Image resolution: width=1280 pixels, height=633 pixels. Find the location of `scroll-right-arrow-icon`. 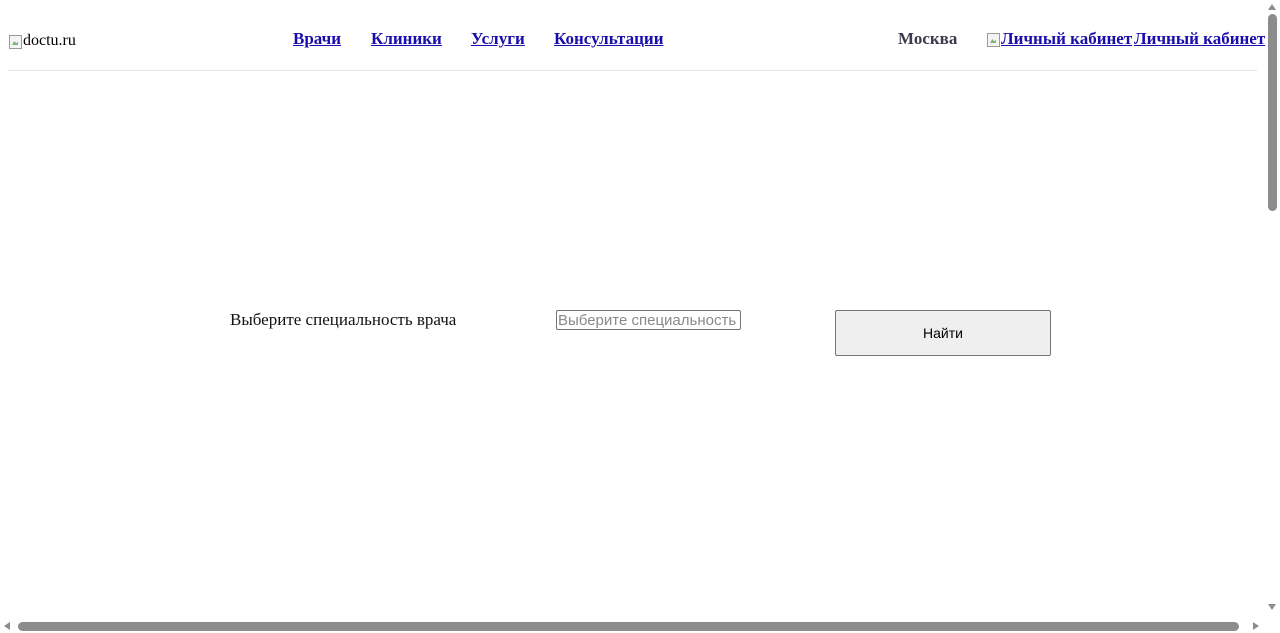

scroll-right-arrow-icon is located at coordinates (1256, 626).